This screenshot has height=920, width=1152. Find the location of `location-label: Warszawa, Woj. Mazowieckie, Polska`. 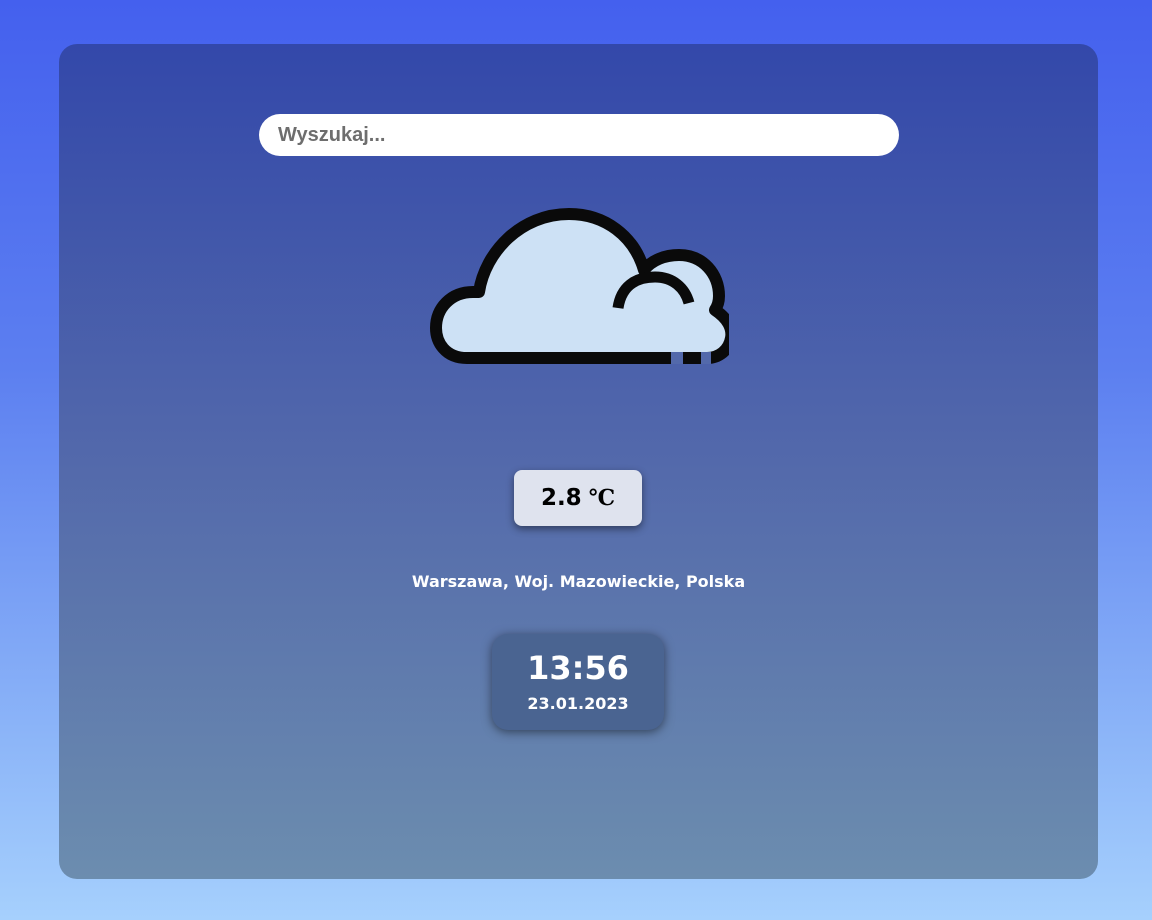

location-label: Warszawa, Woj. Mazowieckie, Polska is located at coordinates (578, 581).